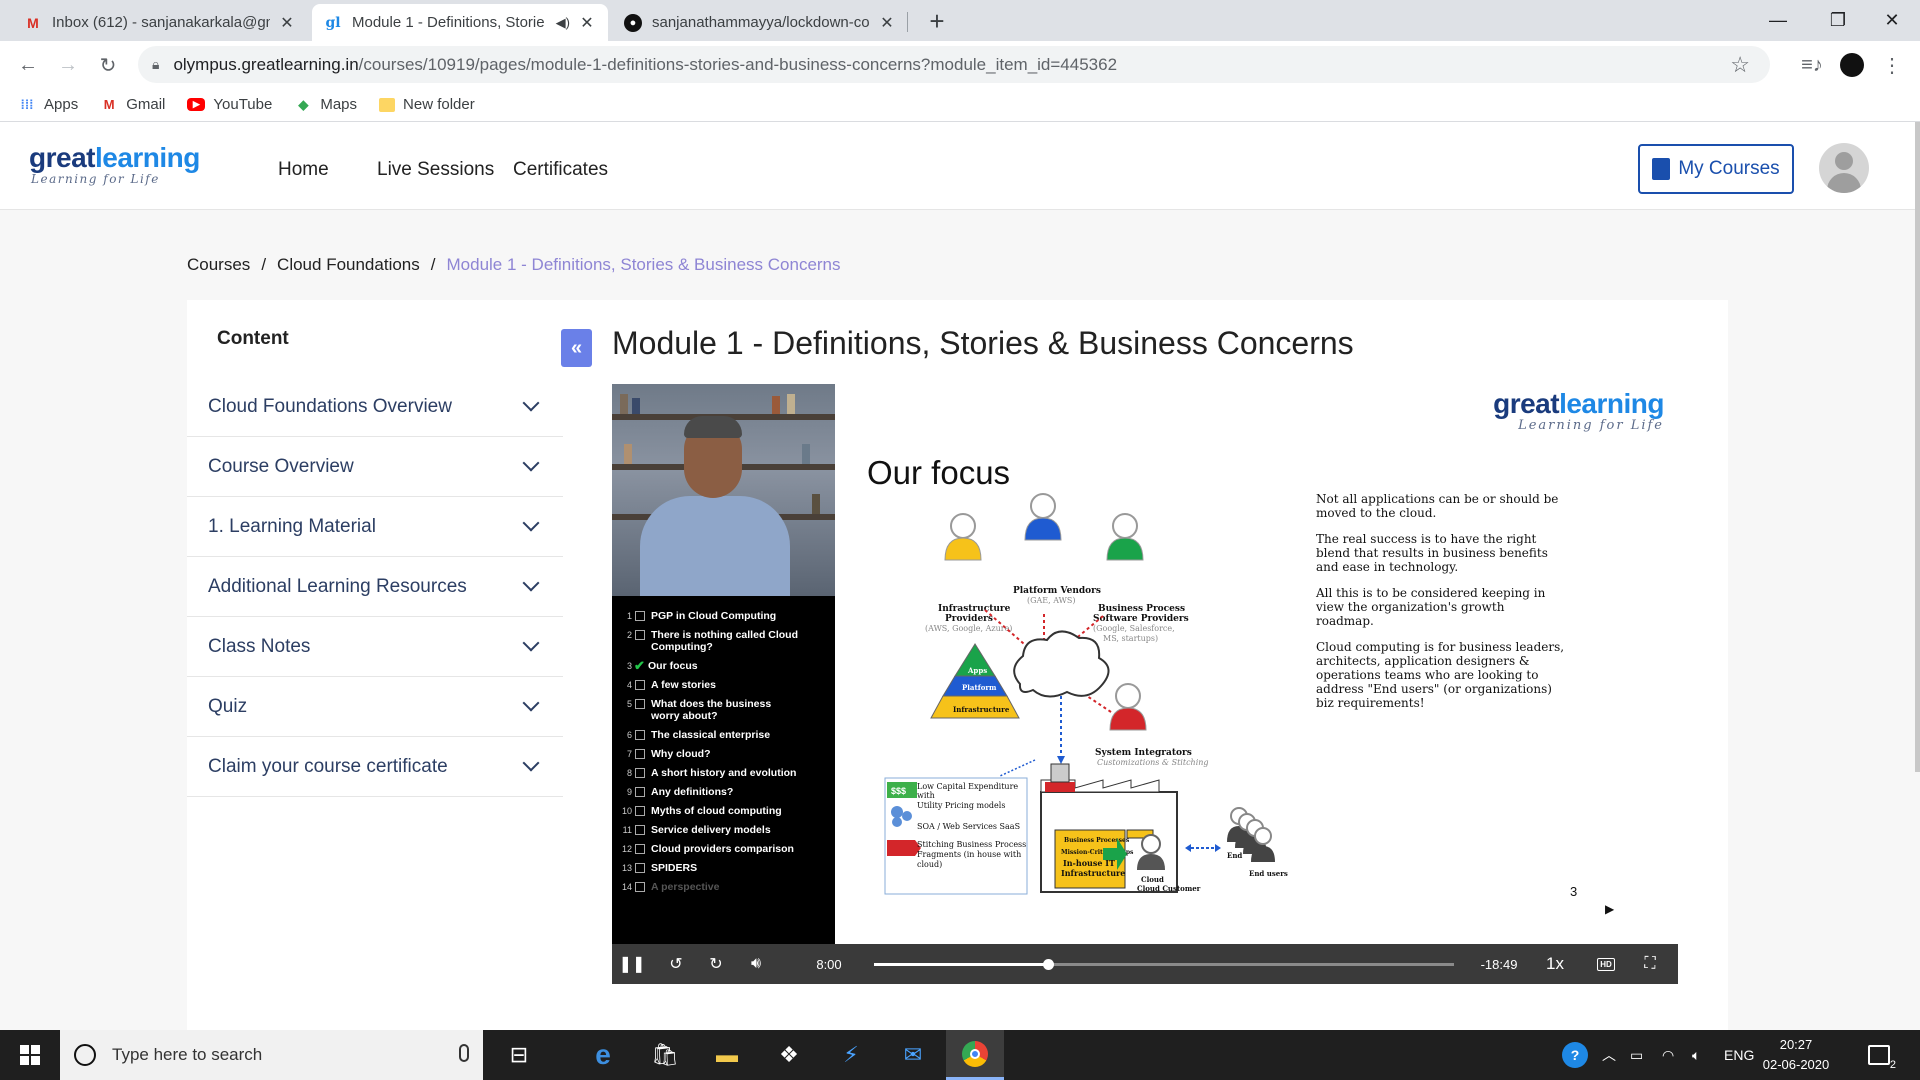 Image resolution: width=1920 pixels, height=1080 pixels. I want to click on greatlearning-logo: greatlearning Learning for Life, so click(114, 165).